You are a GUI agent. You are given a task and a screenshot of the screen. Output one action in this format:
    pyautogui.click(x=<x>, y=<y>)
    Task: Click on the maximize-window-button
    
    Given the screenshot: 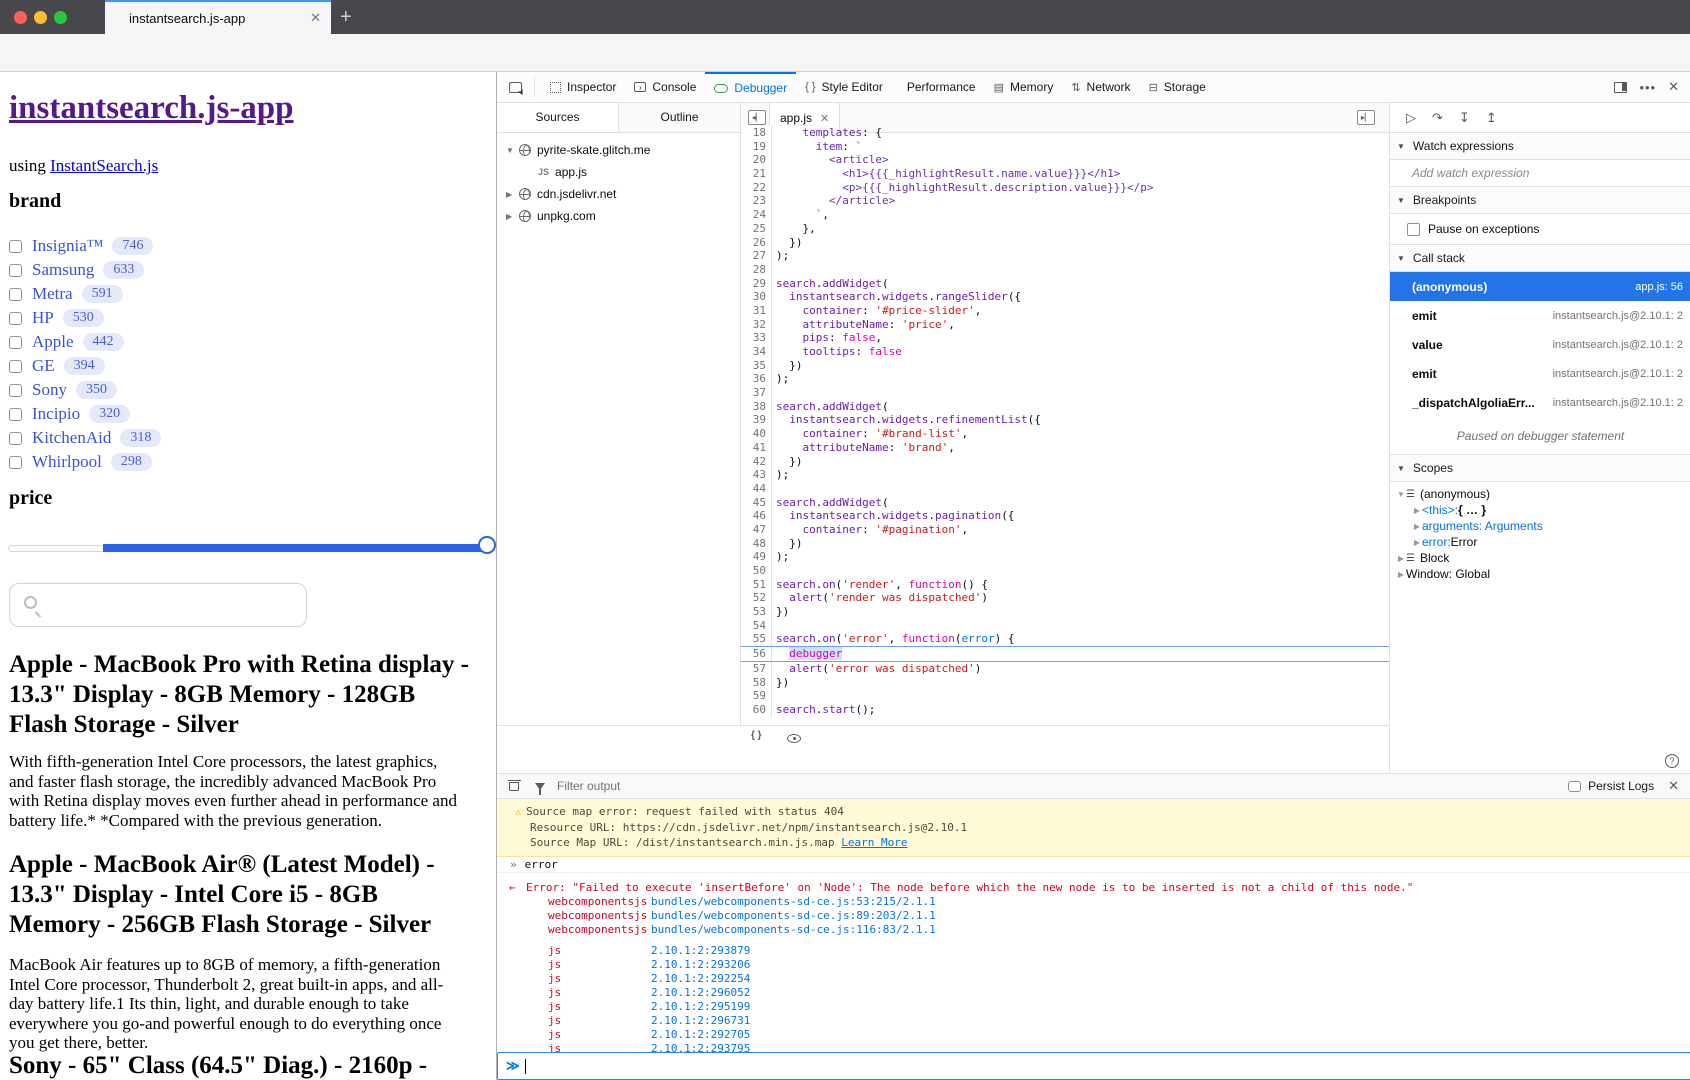 What is the action you would take?
    pyautogui.click(x=60, y=17)
    